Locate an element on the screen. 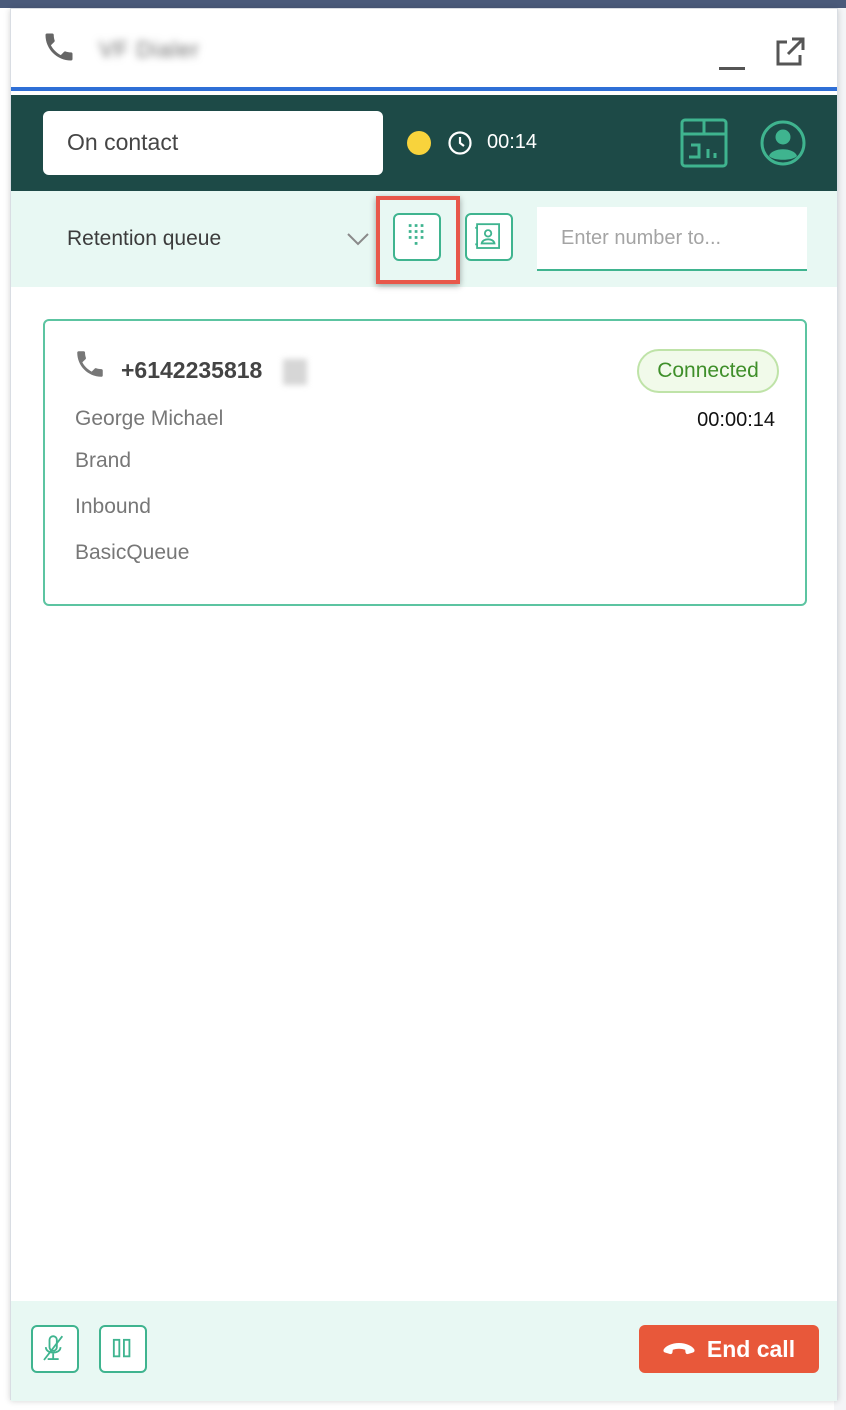 This screenshot has width=846, height=1410. dialer-title: VF Dialer is located at coordinates (149, 49).